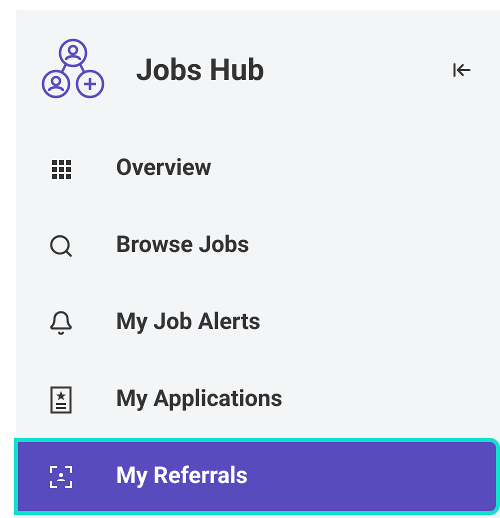 The width and height of the screenshot is (500, 518). What do you see at coordinates (258, 399) in the screenshot?
I see `sidebar-item: My Applications` at bounding box center [258, 399].